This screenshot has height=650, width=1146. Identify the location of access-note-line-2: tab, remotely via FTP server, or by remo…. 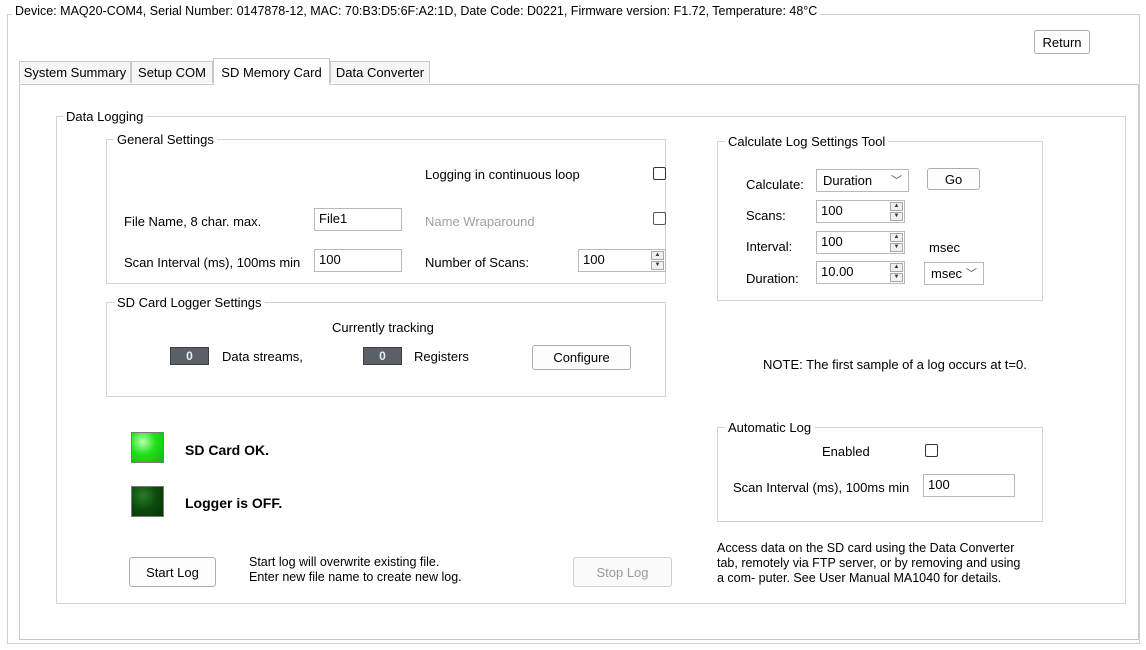
(869, 563).